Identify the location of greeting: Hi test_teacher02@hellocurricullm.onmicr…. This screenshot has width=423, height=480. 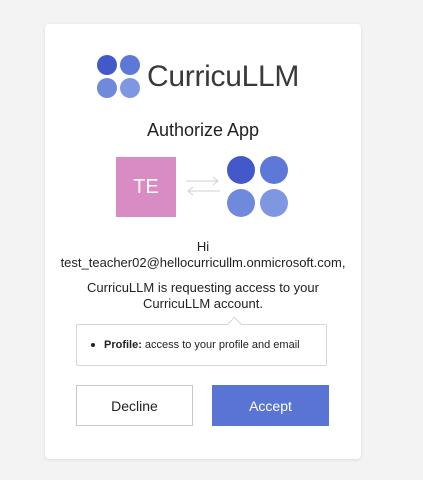
(203, 255).